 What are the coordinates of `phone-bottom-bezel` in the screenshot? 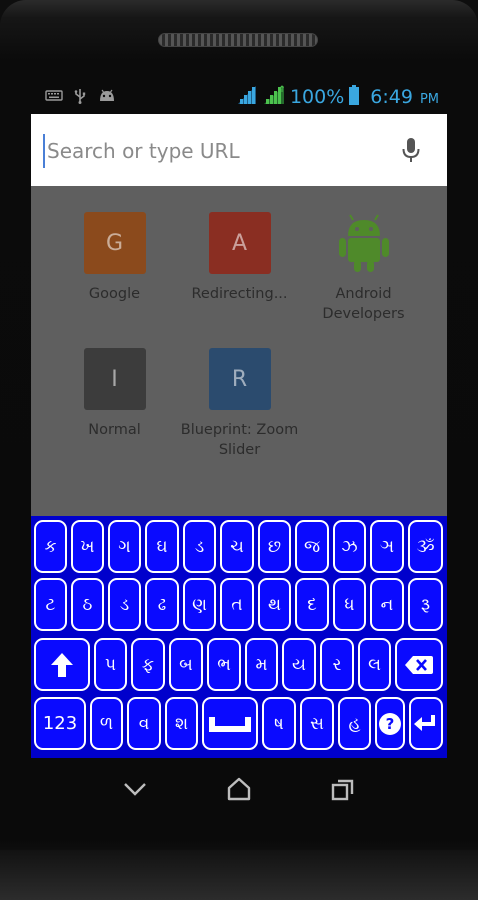 It's located at (239, 875).